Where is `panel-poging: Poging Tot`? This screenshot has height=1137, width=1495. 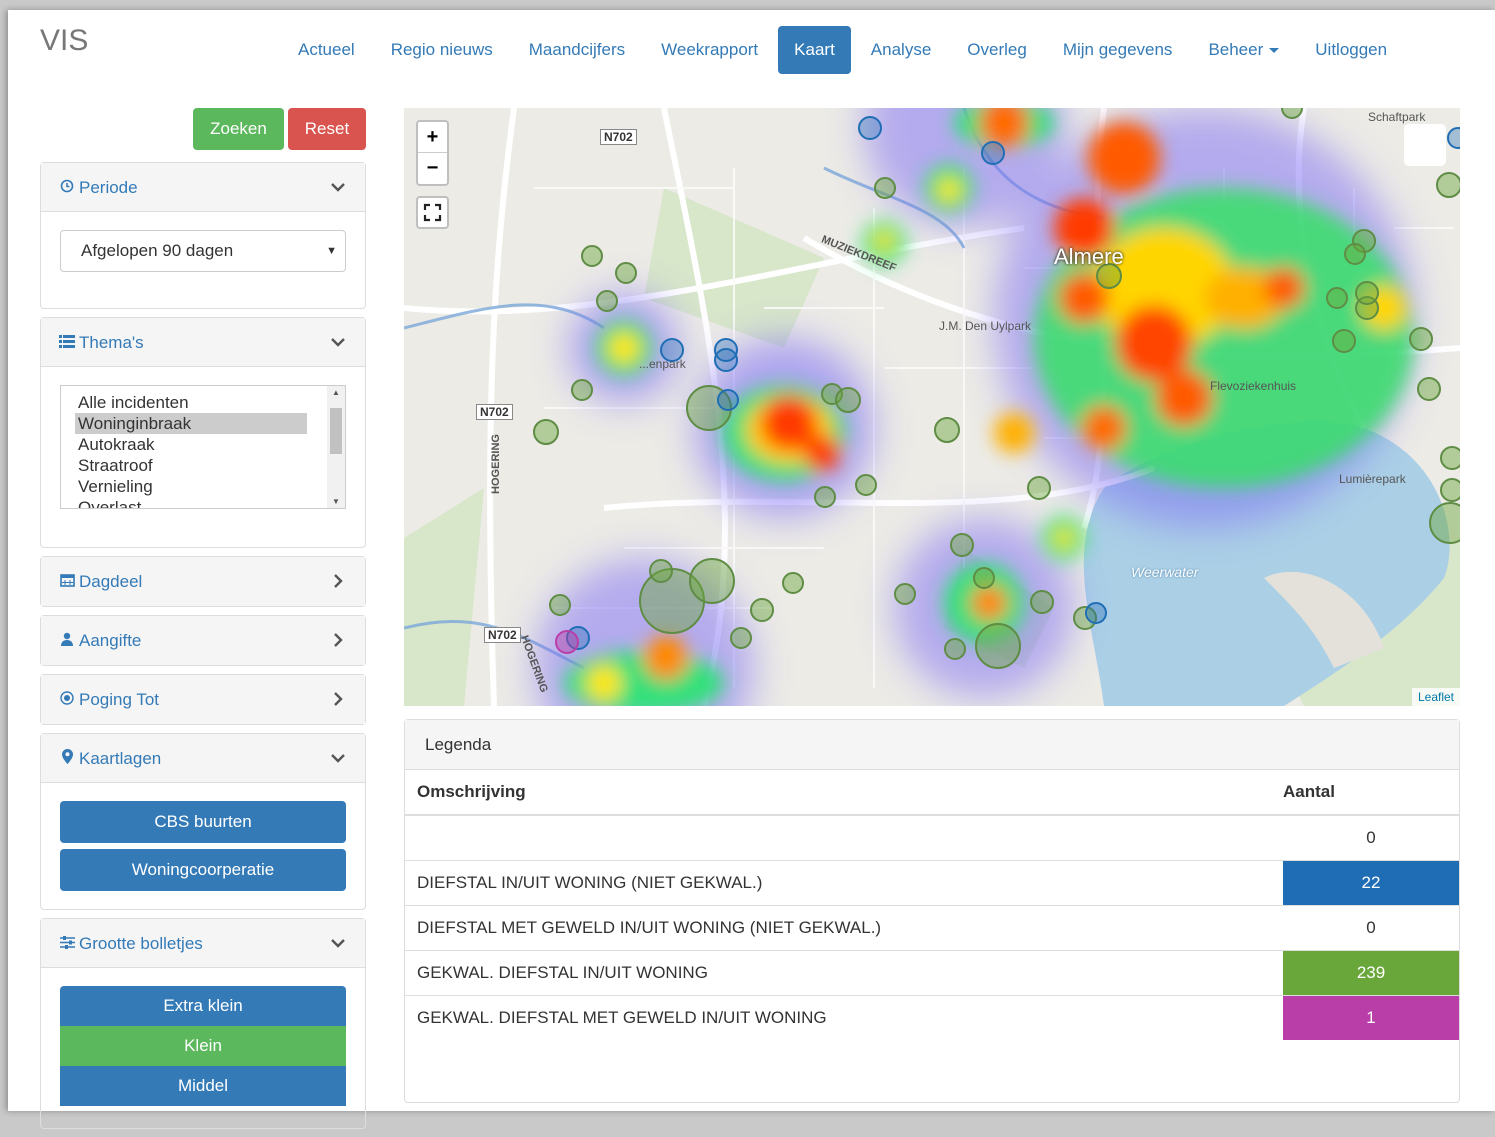
panel-poging: Poging Tot is located at coordinates (203, 699).